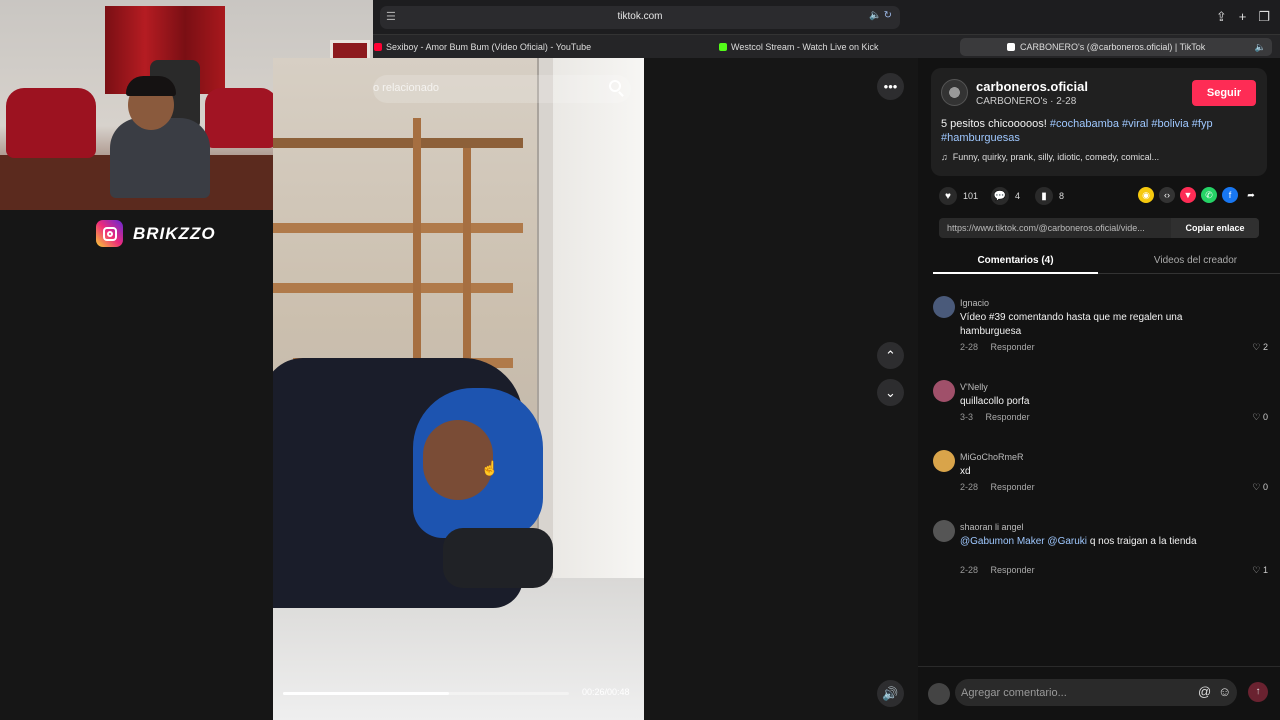 The height and width of the screenshot is (720, 1280). What do you see at coordinates (1002, 541) in the screenshot?
I see `mention-link: @Gabumon Maker` at bounding box center [1002, 541].